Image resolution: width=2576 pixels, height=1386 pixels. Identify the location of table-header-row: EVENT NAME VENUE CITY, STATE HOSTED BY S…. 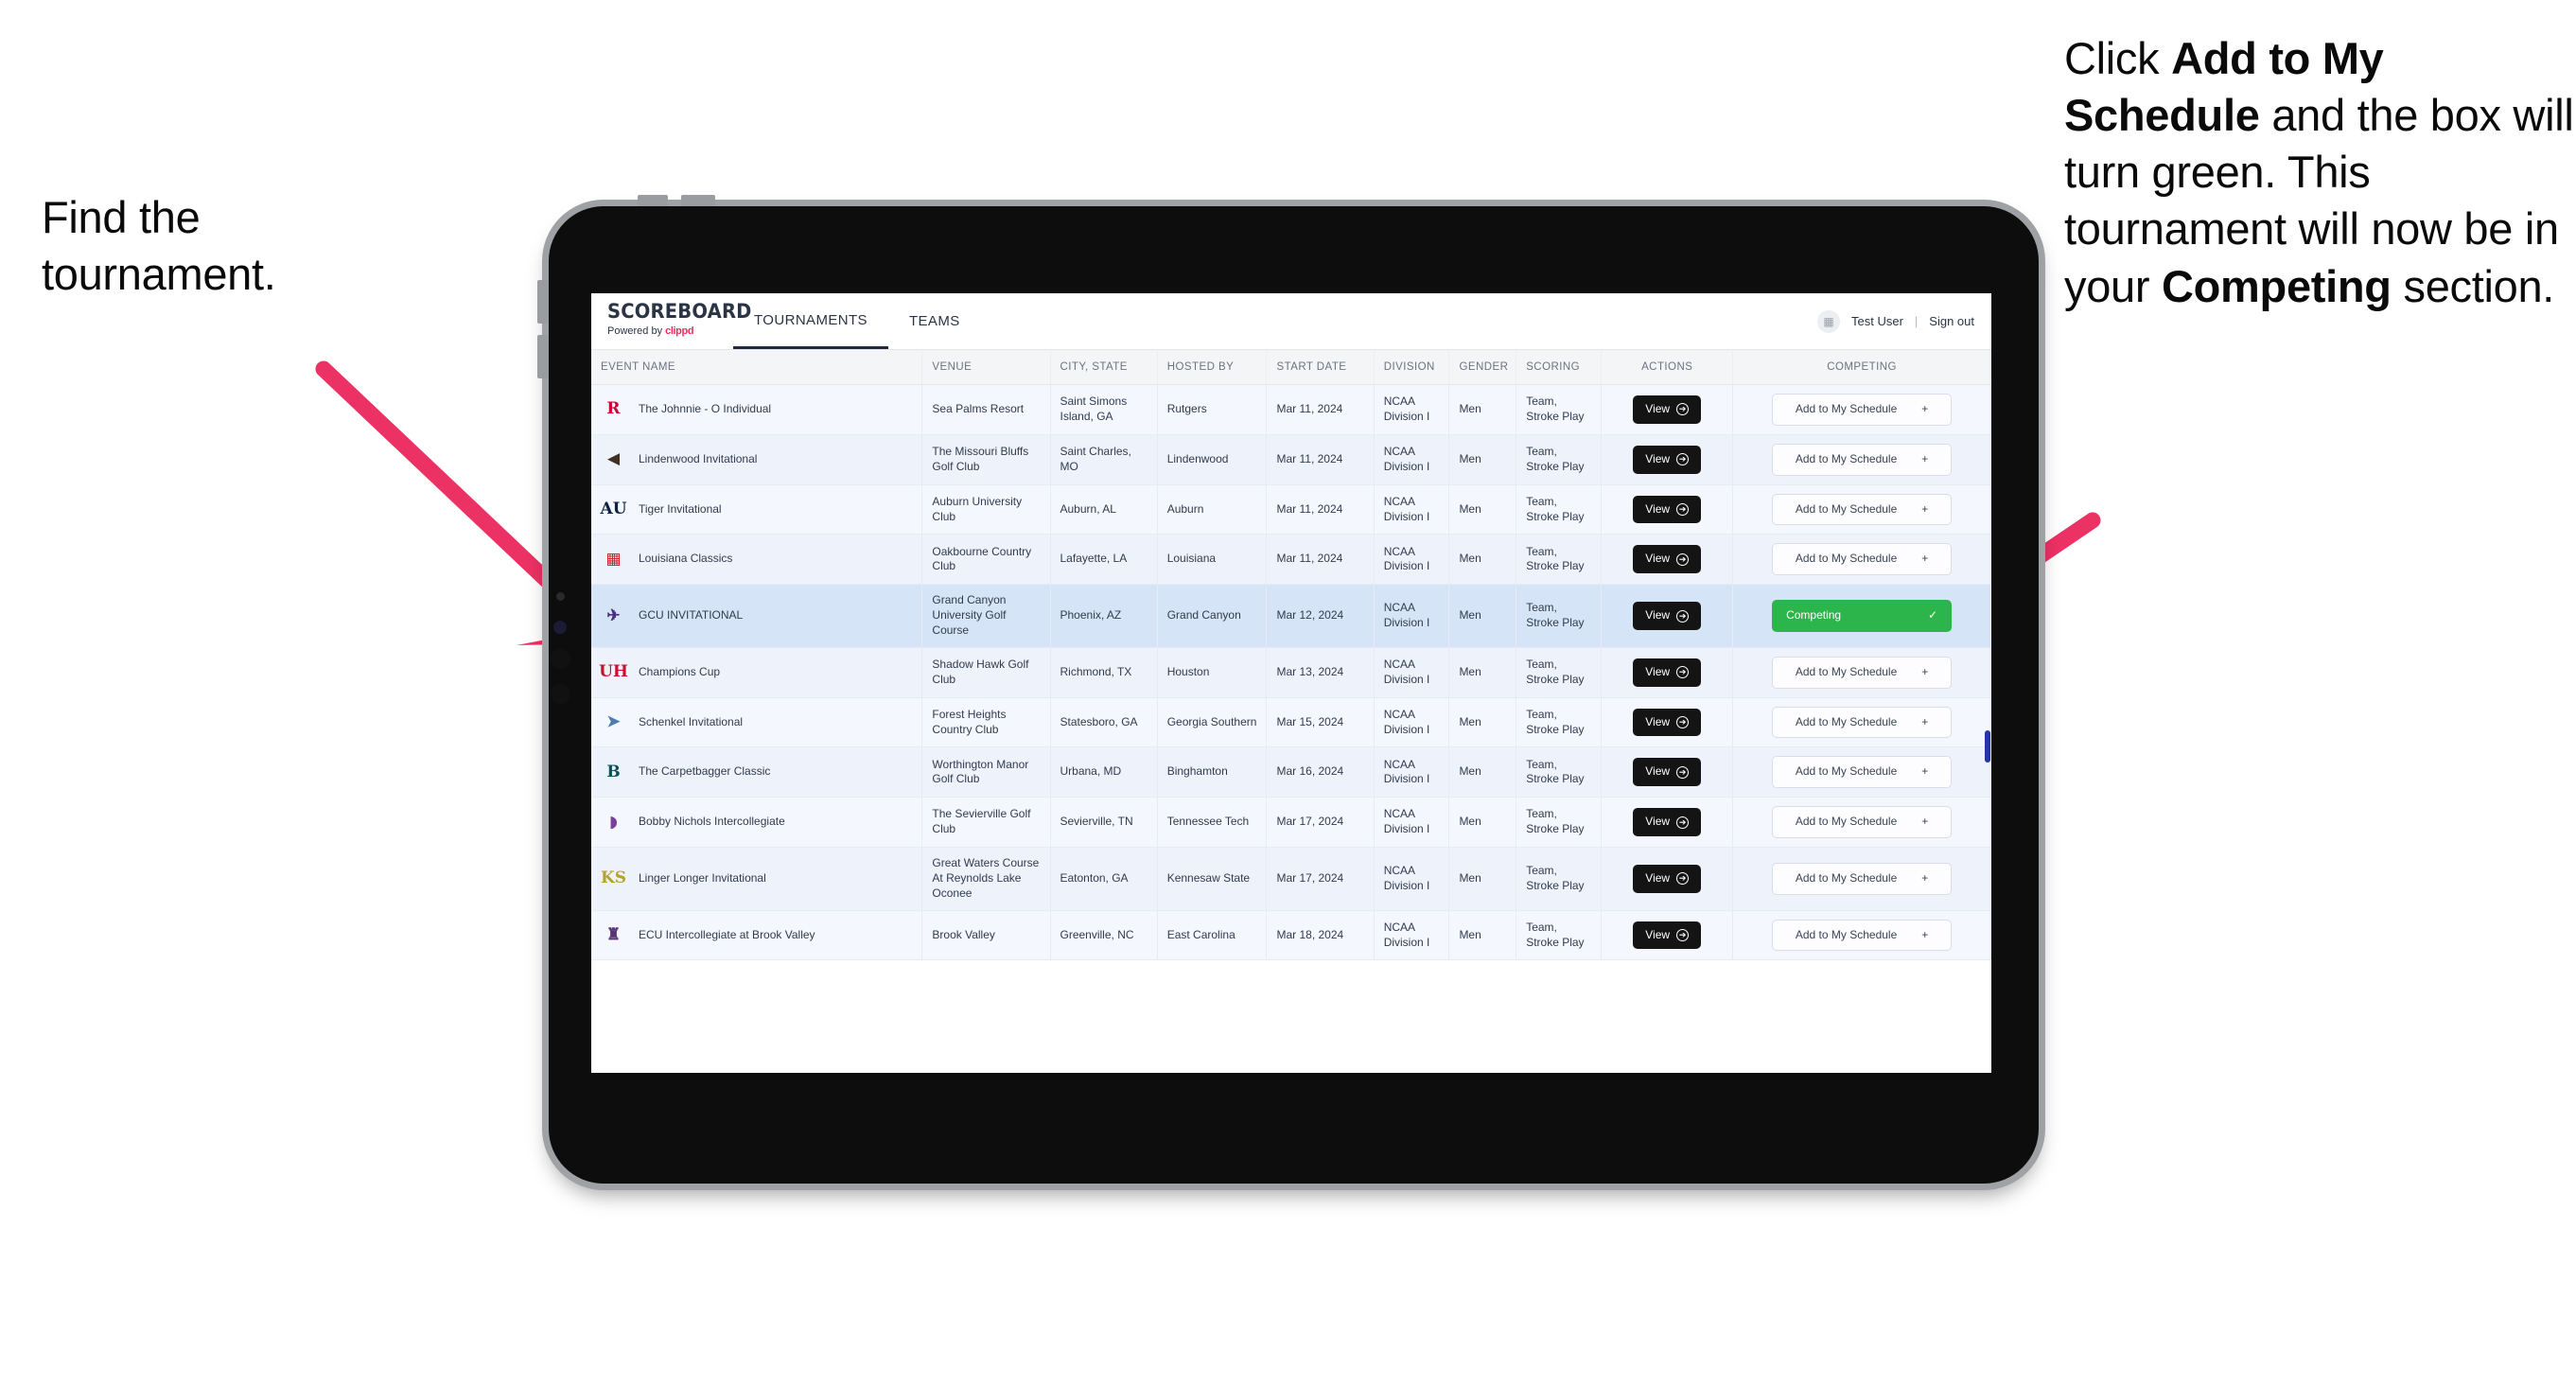
(1291, 367).